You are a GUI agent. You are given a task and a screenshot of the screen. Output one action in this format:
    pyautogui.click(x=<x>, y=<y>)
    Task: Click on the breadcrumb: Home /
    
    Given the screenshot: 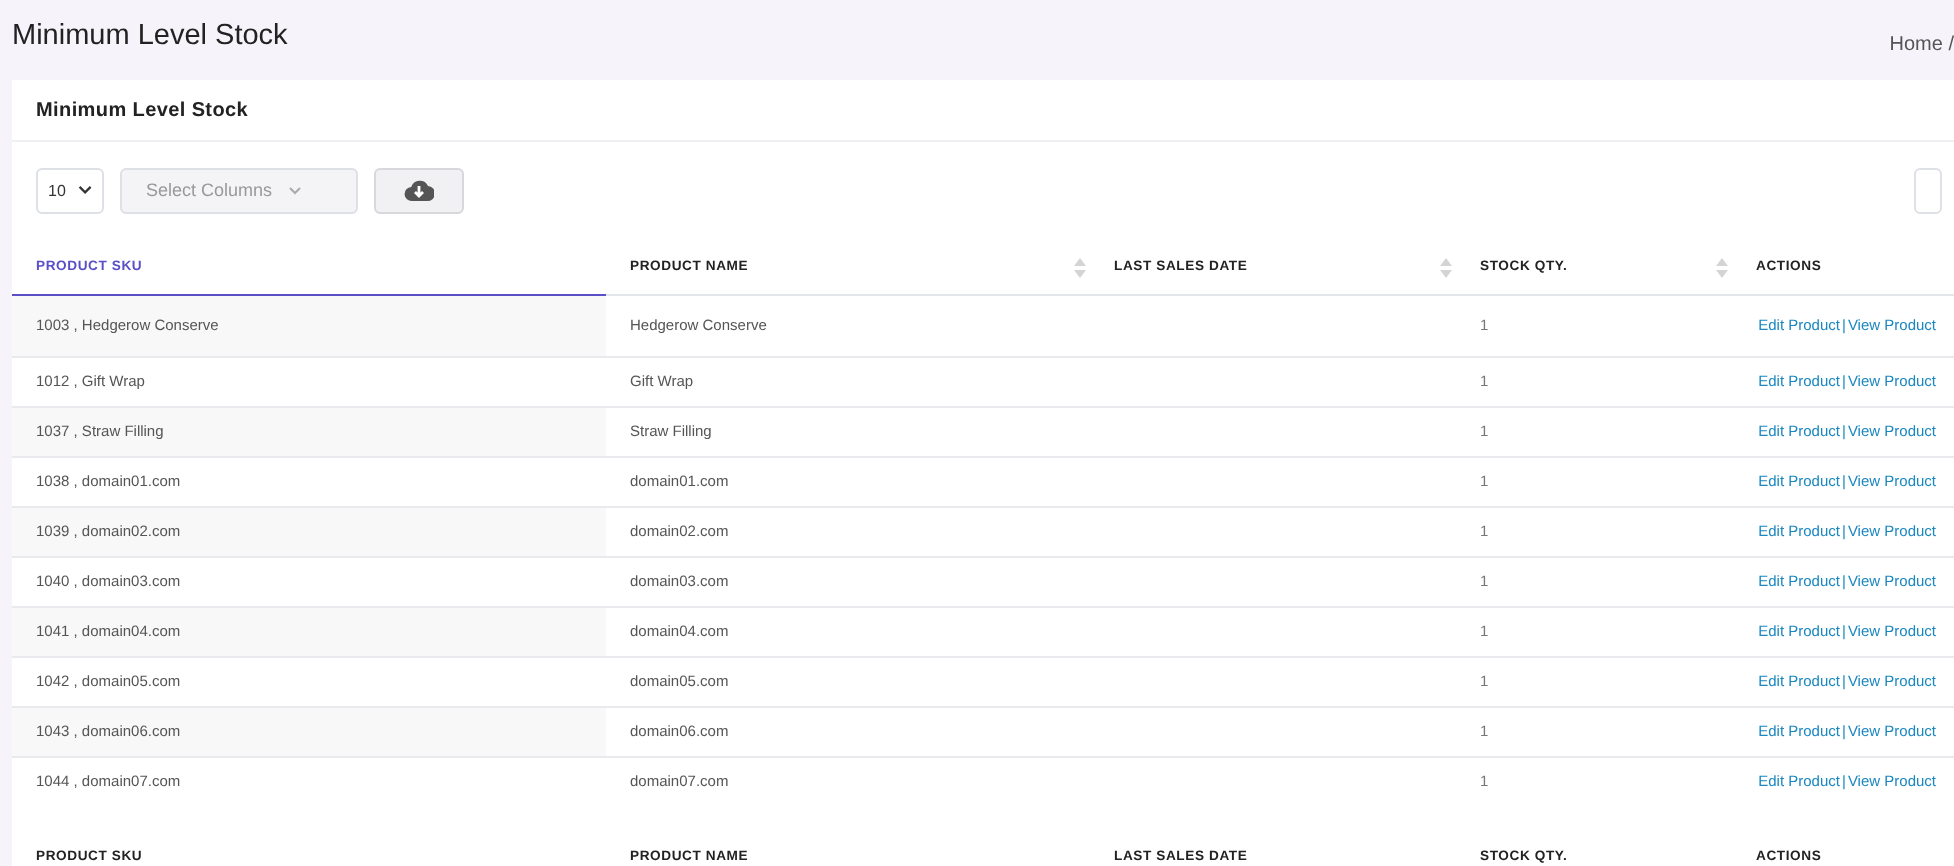 What is the action you would take?
    pyautogui.click(x=1921, y=45)
    